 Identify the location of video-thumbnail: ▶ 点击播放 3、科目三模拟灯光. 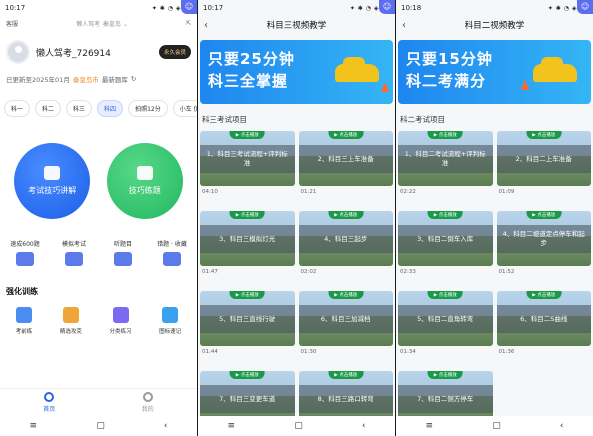
(247, 238).